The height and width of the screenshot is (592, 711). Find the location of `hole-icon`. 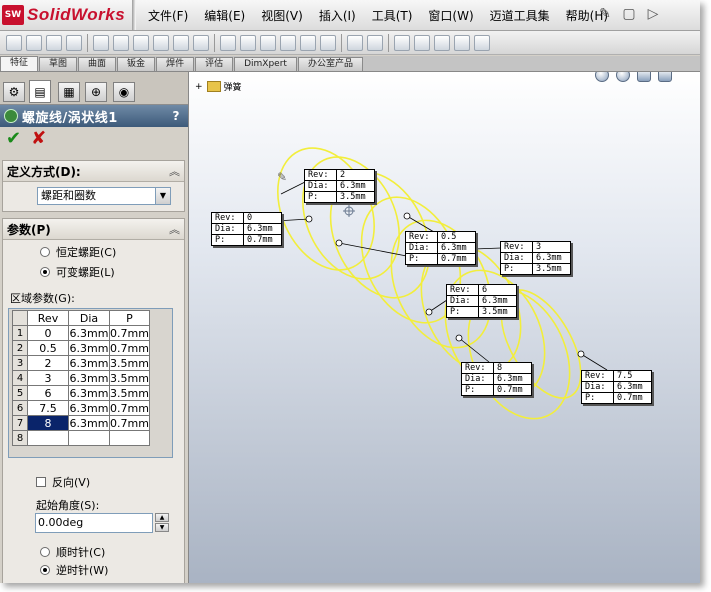

hole-icon is located at coordinates (308, 42).